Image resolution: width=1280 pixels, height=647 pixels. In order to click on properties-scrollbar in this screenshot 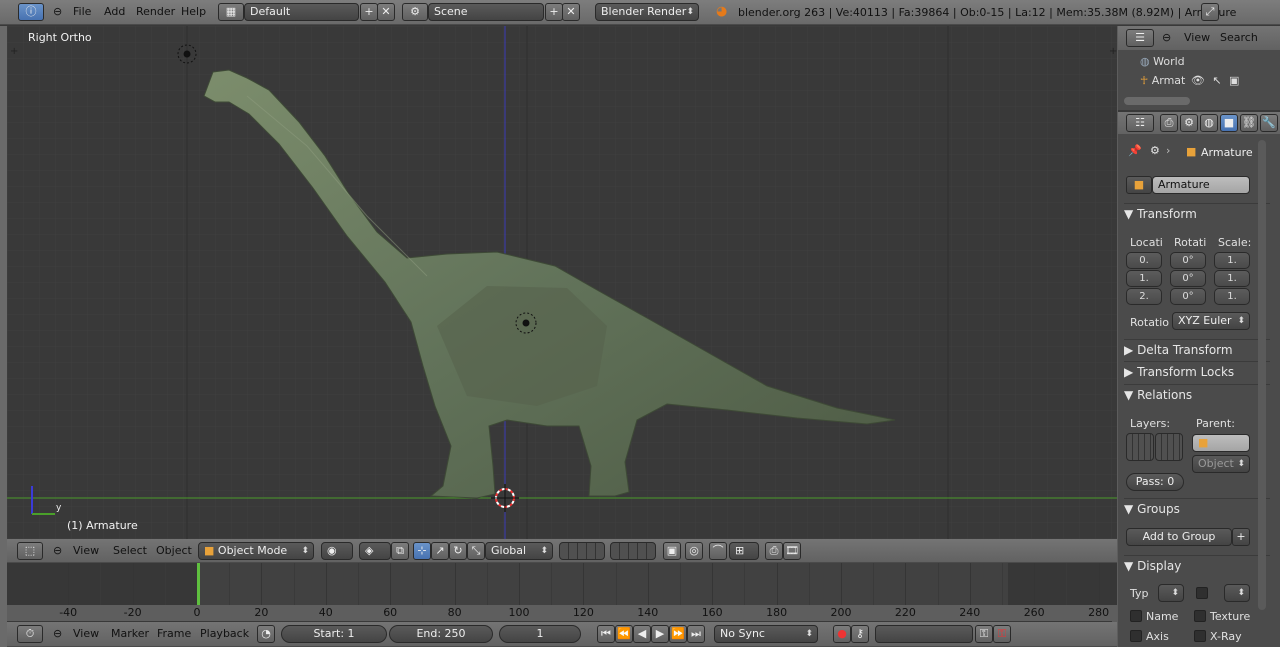, I will do `click(1262, 375)`.